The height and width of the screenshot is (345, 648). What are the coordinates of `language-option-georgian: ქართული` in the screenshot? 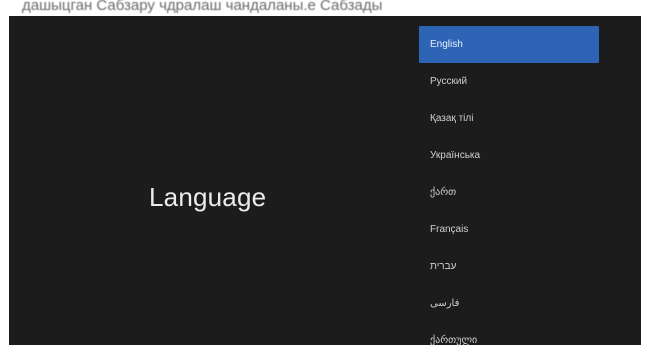 It's located at (509, 333).